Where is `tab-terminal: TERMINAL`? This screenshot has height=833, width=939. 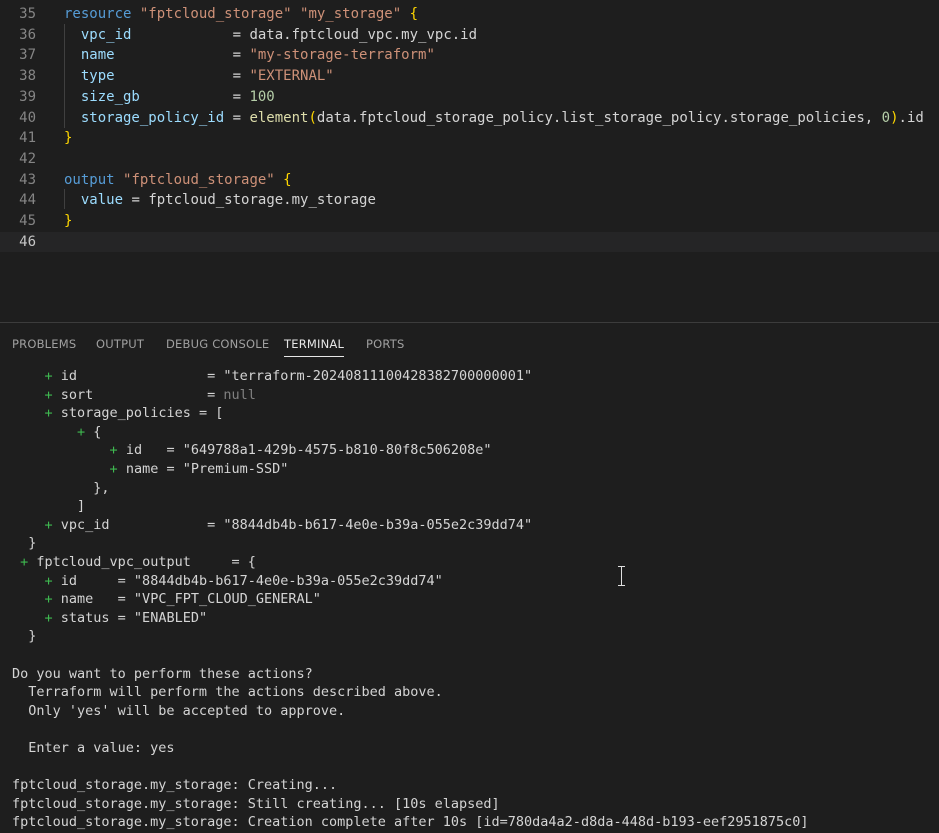 tab-terminal: TERMINAL is located at coordinates (314, 347).